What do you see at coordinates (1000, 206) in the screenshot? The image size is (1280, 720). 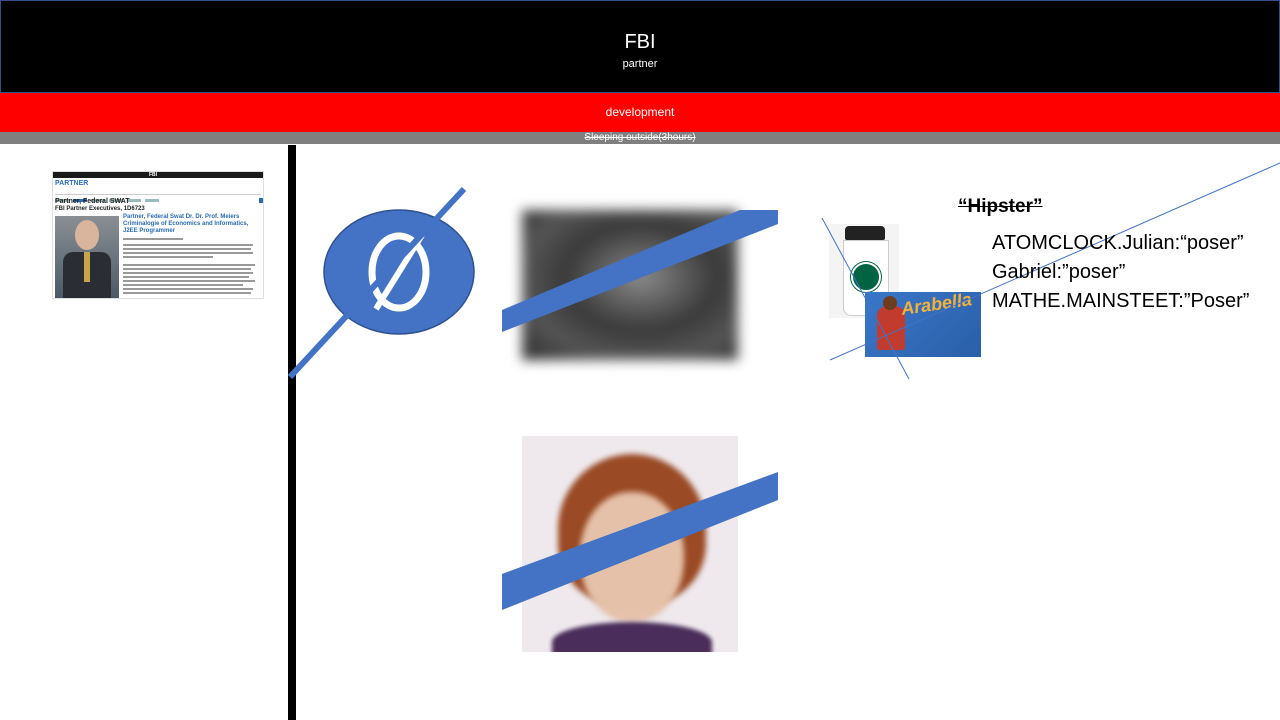 I see `hipster-title: “Hipster”` at bounding box center [1000, 206].